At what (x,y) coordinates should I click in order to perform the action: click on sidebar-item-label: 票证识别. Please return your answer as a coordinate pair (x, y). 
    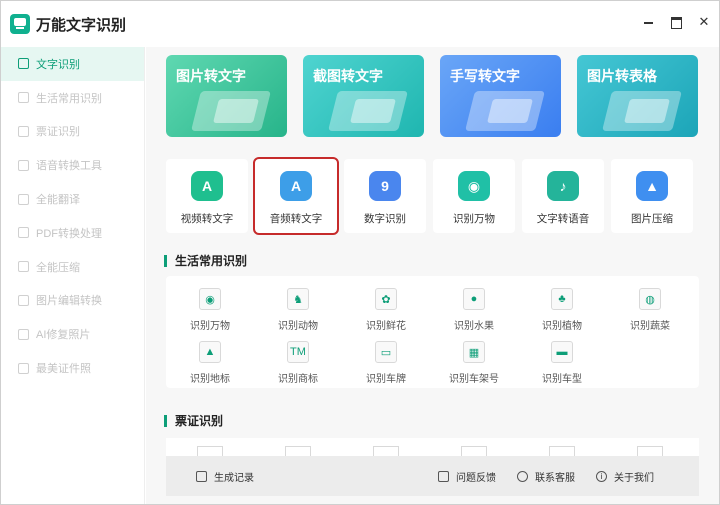
    Looking at the image, I should click on (58, 132).